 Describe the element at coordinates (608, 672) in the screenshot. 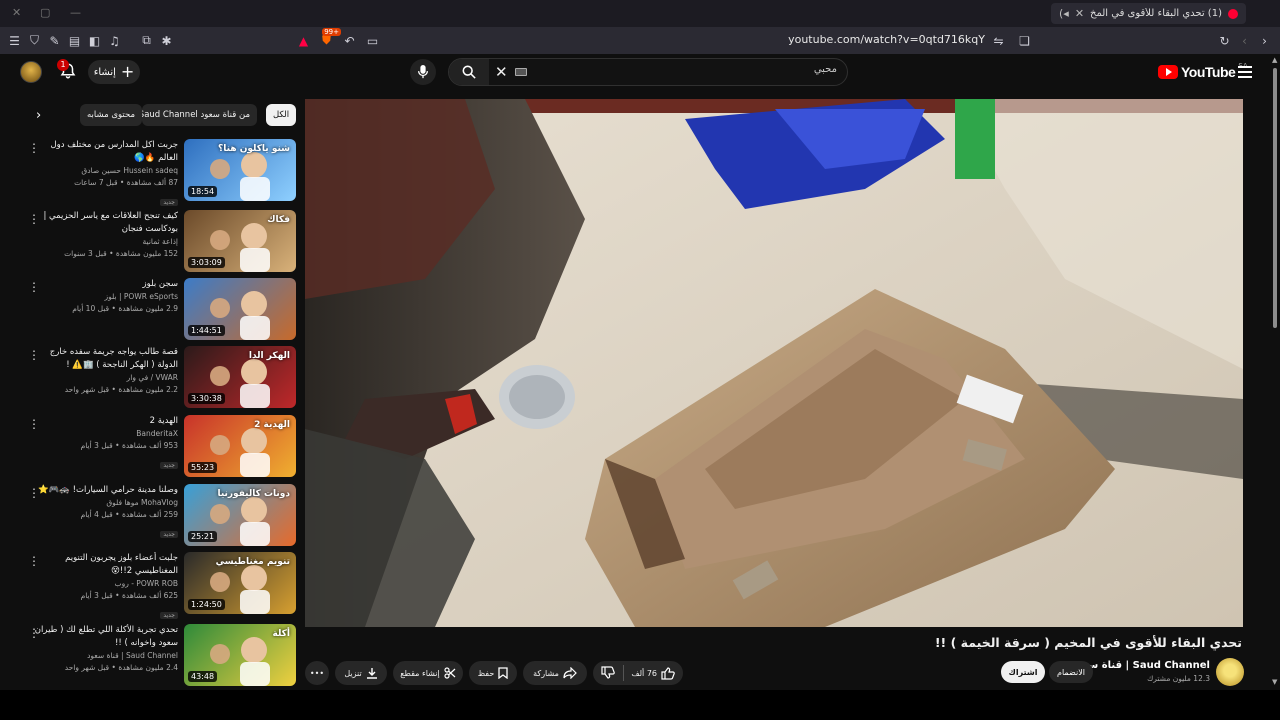

I see `dislike-button` at that location.